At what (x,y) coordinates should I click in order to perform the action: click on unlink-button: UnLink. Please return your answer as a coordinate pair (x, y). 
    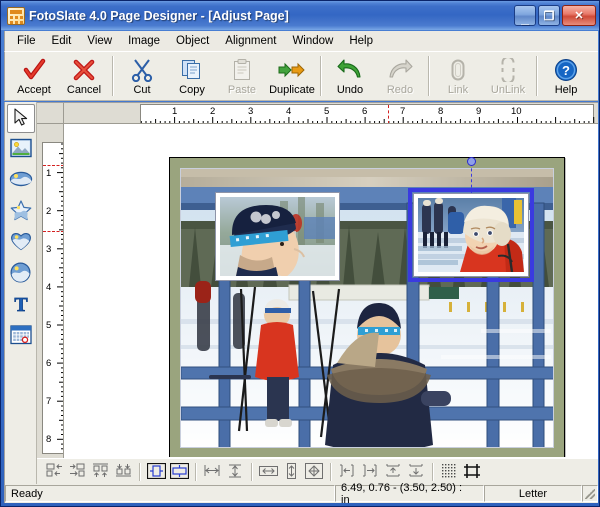
    Looking at the image, I should click on (508, 76).